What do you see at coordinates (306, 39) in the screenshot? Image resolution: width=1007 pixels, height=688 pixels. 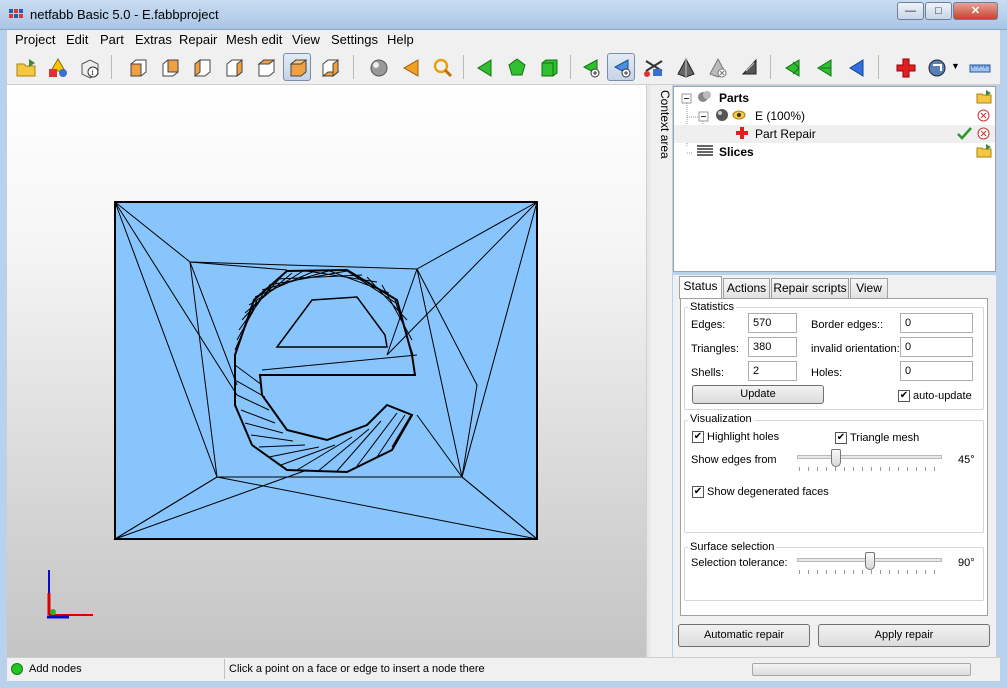 I see `menu-view: View` at bounding box center [306, 39].